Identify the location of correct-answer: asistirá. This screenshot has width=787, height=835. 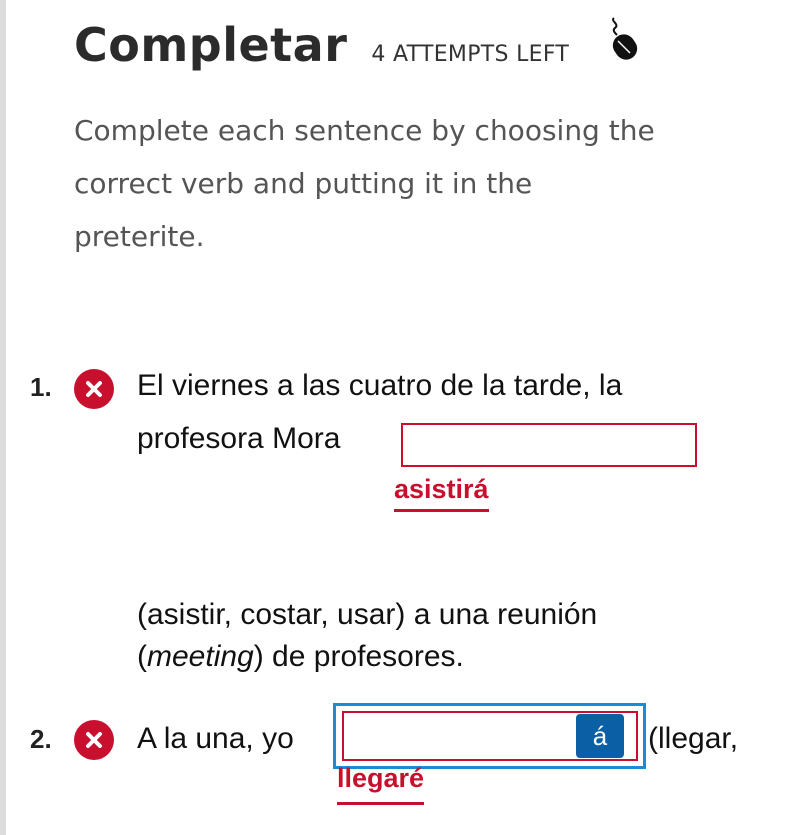
(441, 493).